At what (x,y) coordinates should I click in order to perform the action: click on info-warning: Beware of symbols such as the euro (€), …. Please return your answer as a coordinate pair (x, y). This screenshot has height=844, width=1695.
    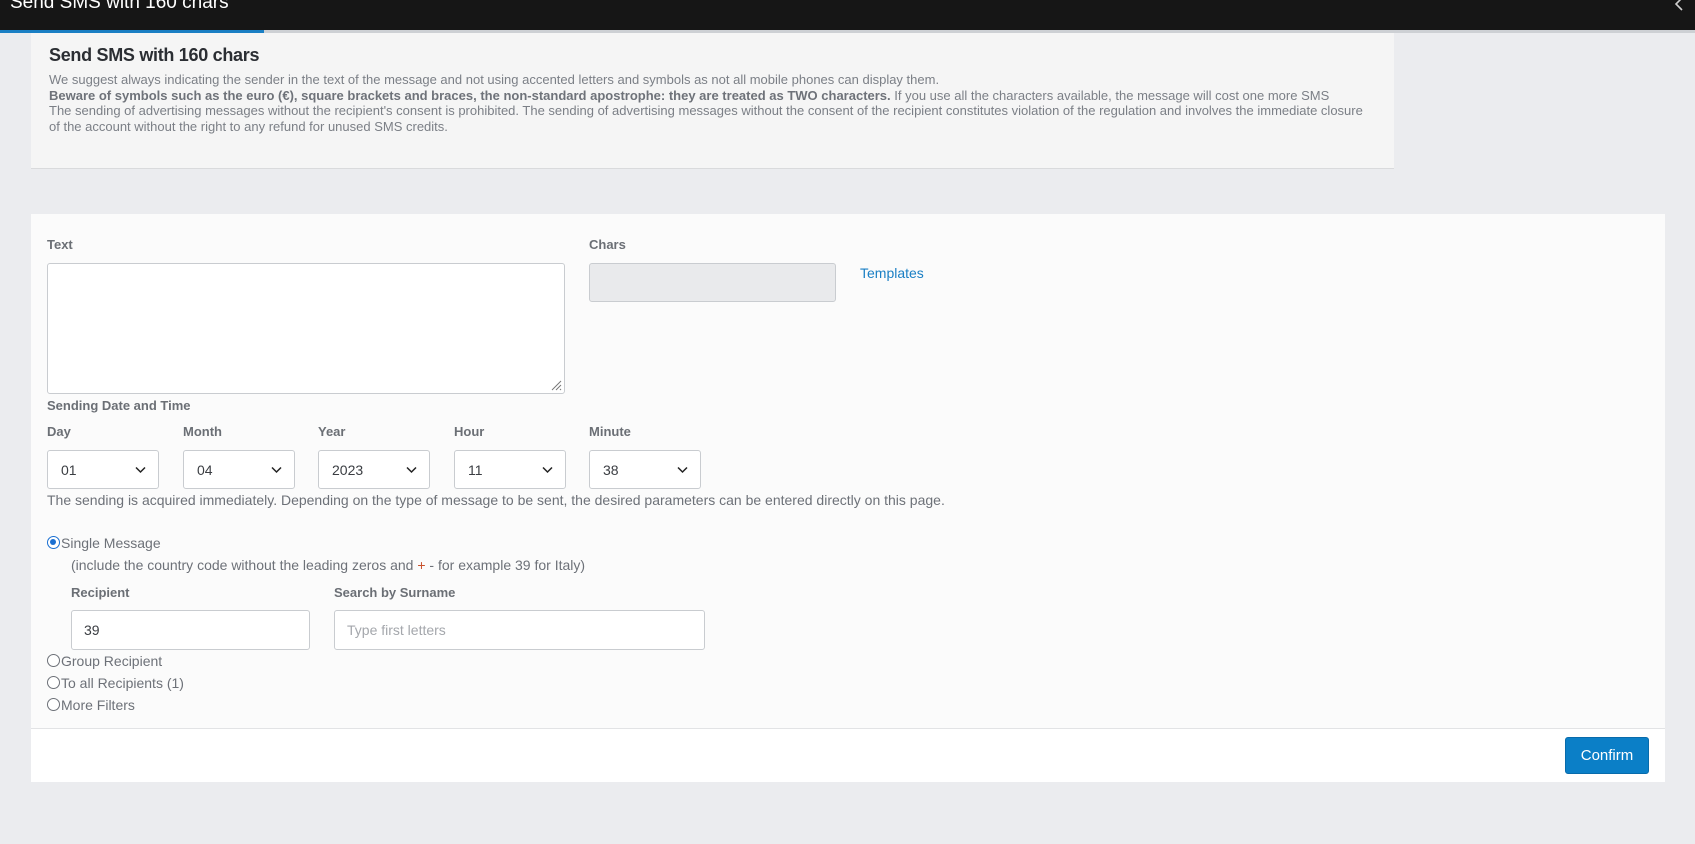
    Looking at the image, I should click on (712, 96).